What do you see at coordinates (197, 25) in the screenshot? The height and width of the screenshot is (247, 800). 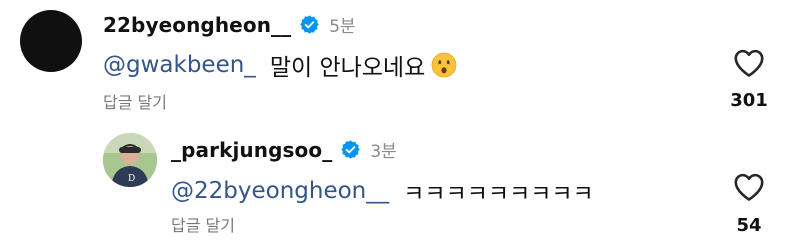 I see `username: 22byeongheon__` at bounding box center [197, 25].